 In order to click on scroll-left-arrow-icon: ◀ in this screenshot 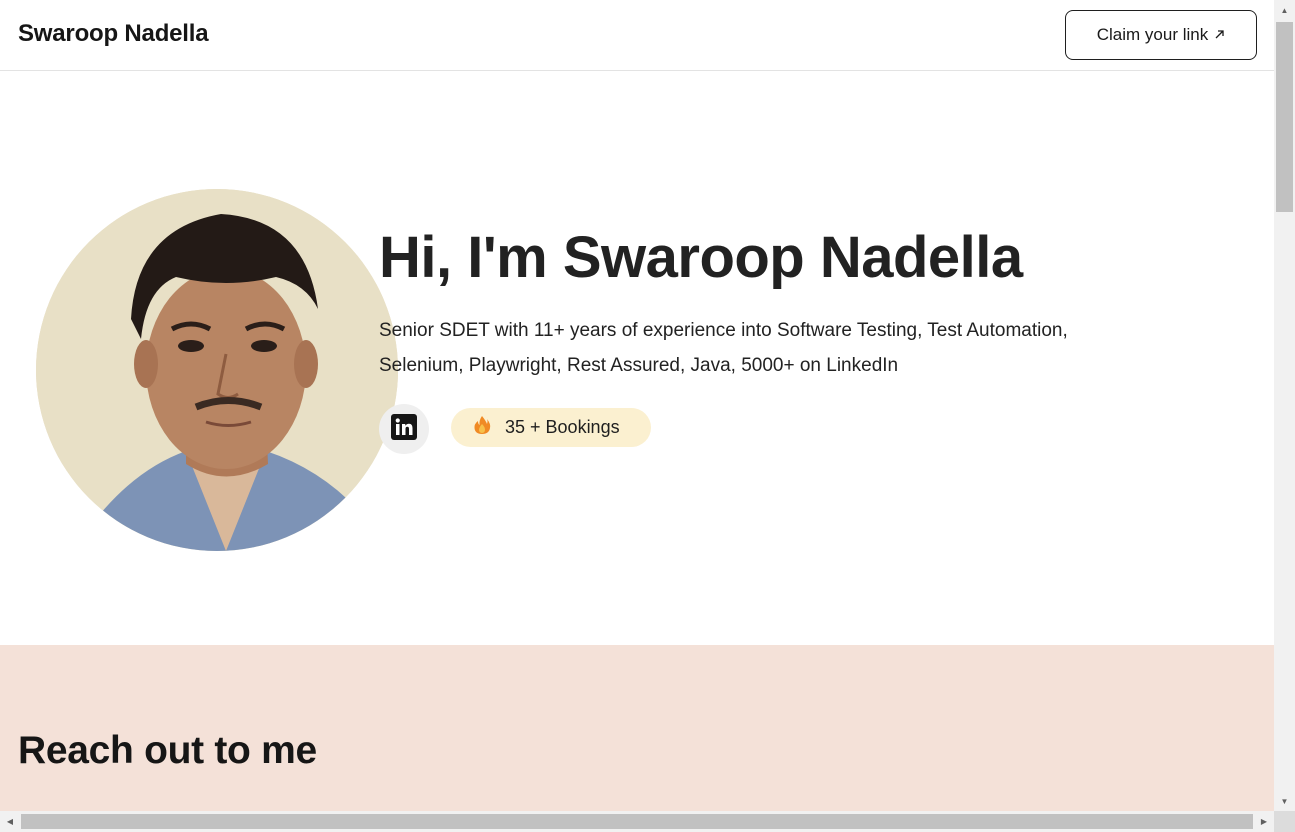, I will do `click(10, 821)`.